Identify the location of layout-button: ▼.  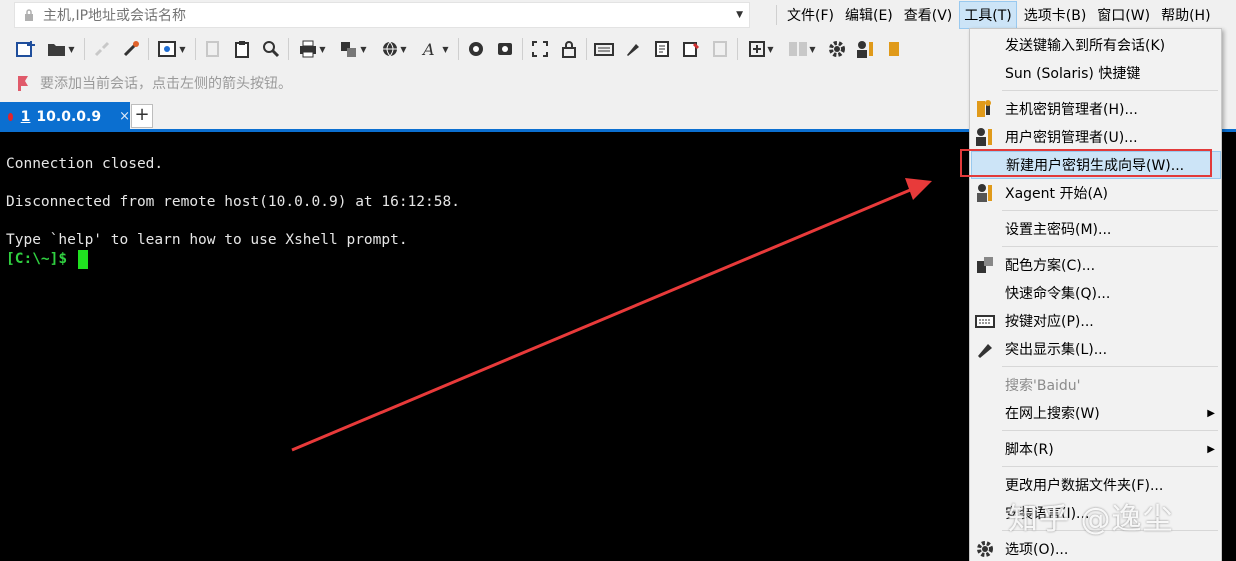
(802, 49).